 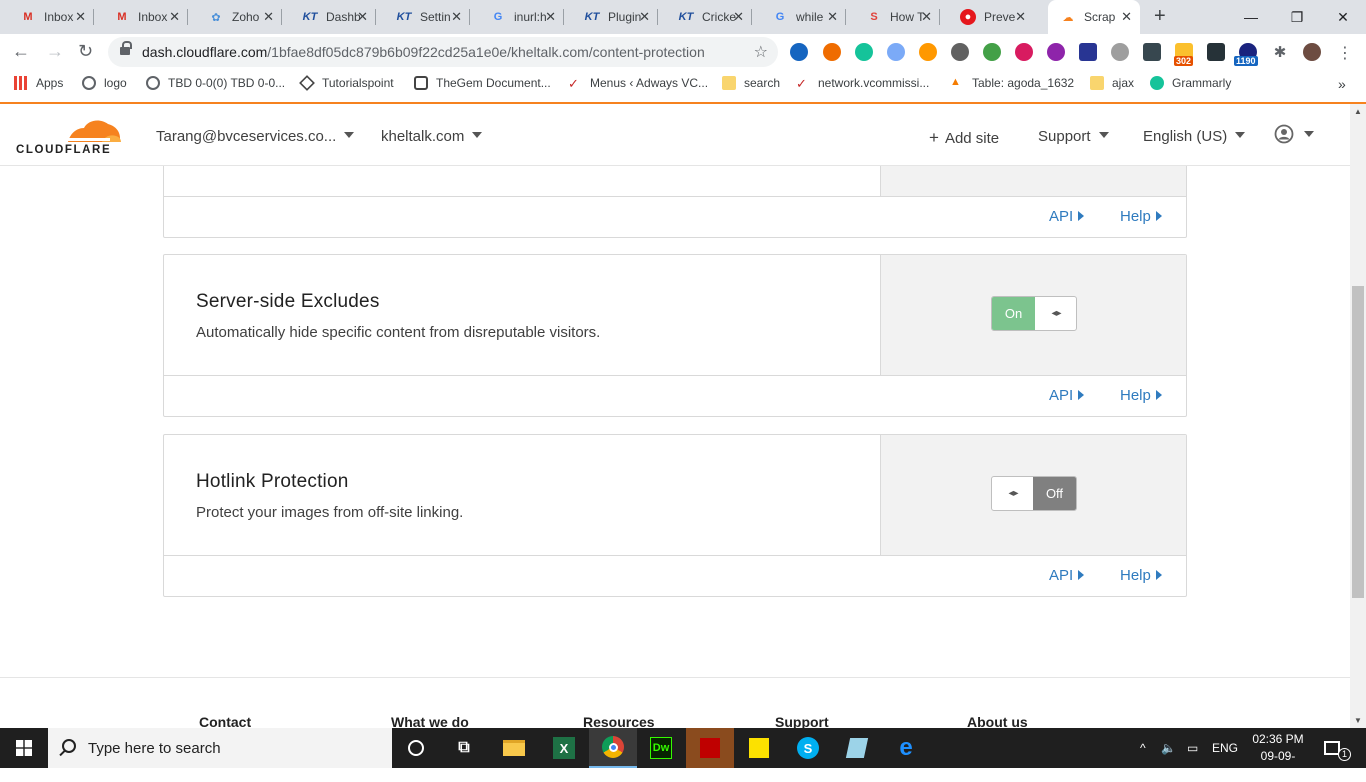 I want to click on add-site-button: + Add site, so click(x=964, y=138).